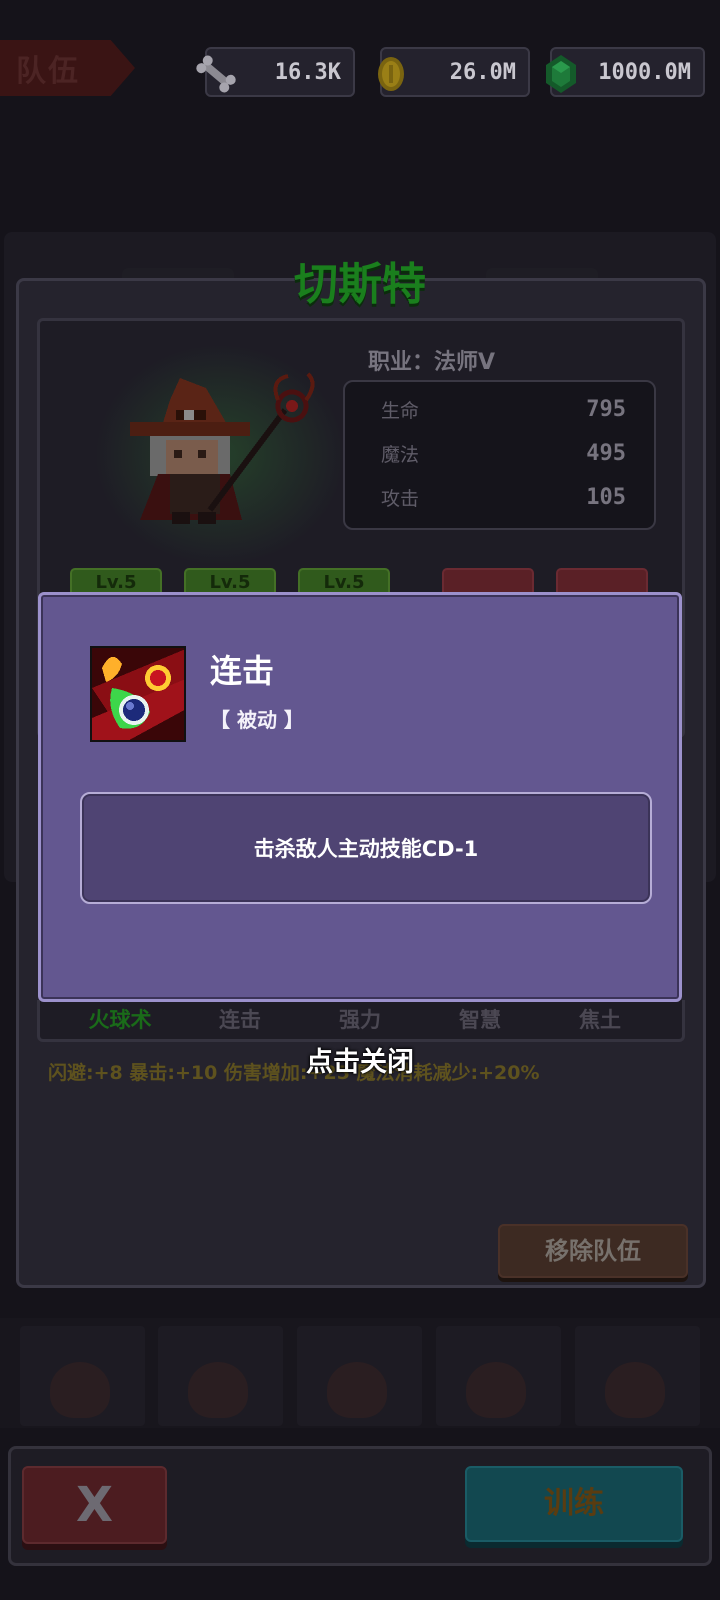 This screenshot has height=1600, width=720. What do you see at coordinates (94, 1505) in the screenshot?
I see `close-button: X` at bounding box center [94, 1505].